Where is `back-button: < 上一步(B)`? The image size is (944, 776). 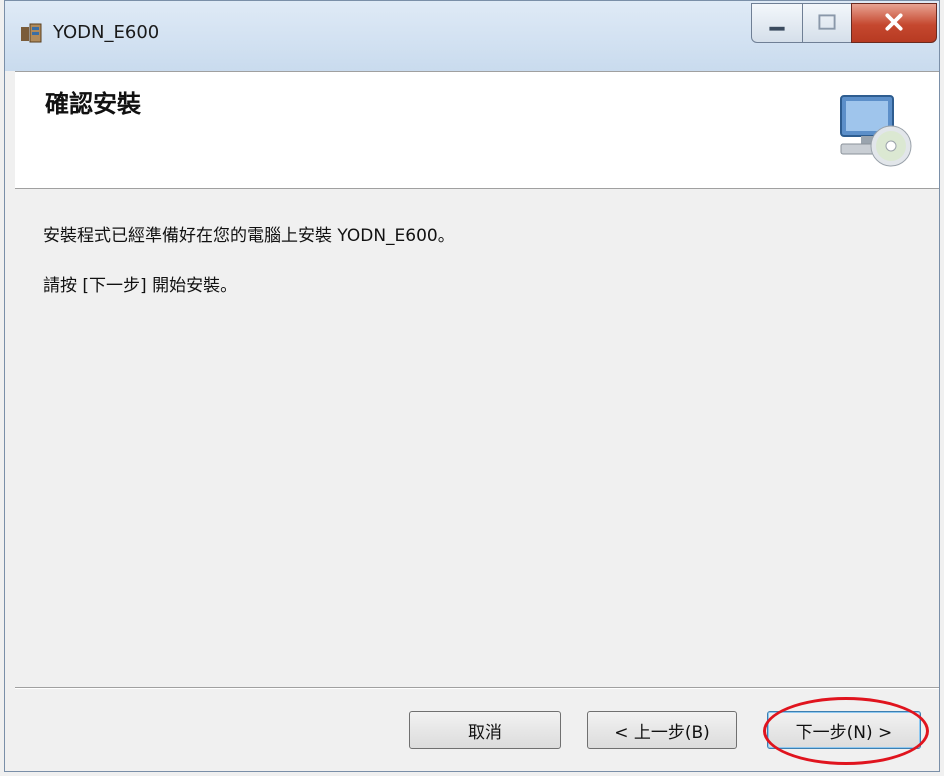 back-button: < 上一步(B) is located at coordinates (662, 730).